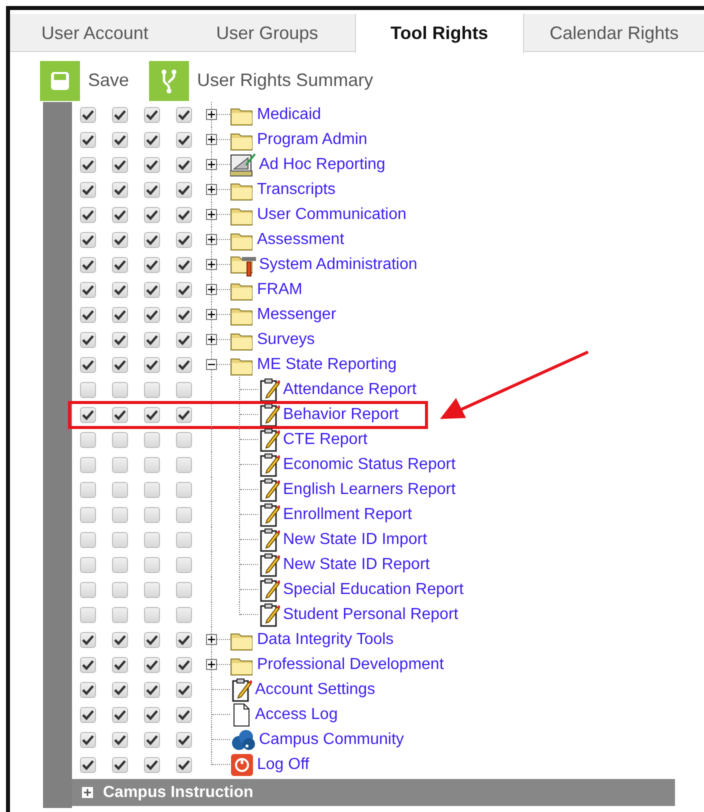 This screenshot has width=704, height=812. I want to click on tree-link: Professional Development, so click(350, 664).